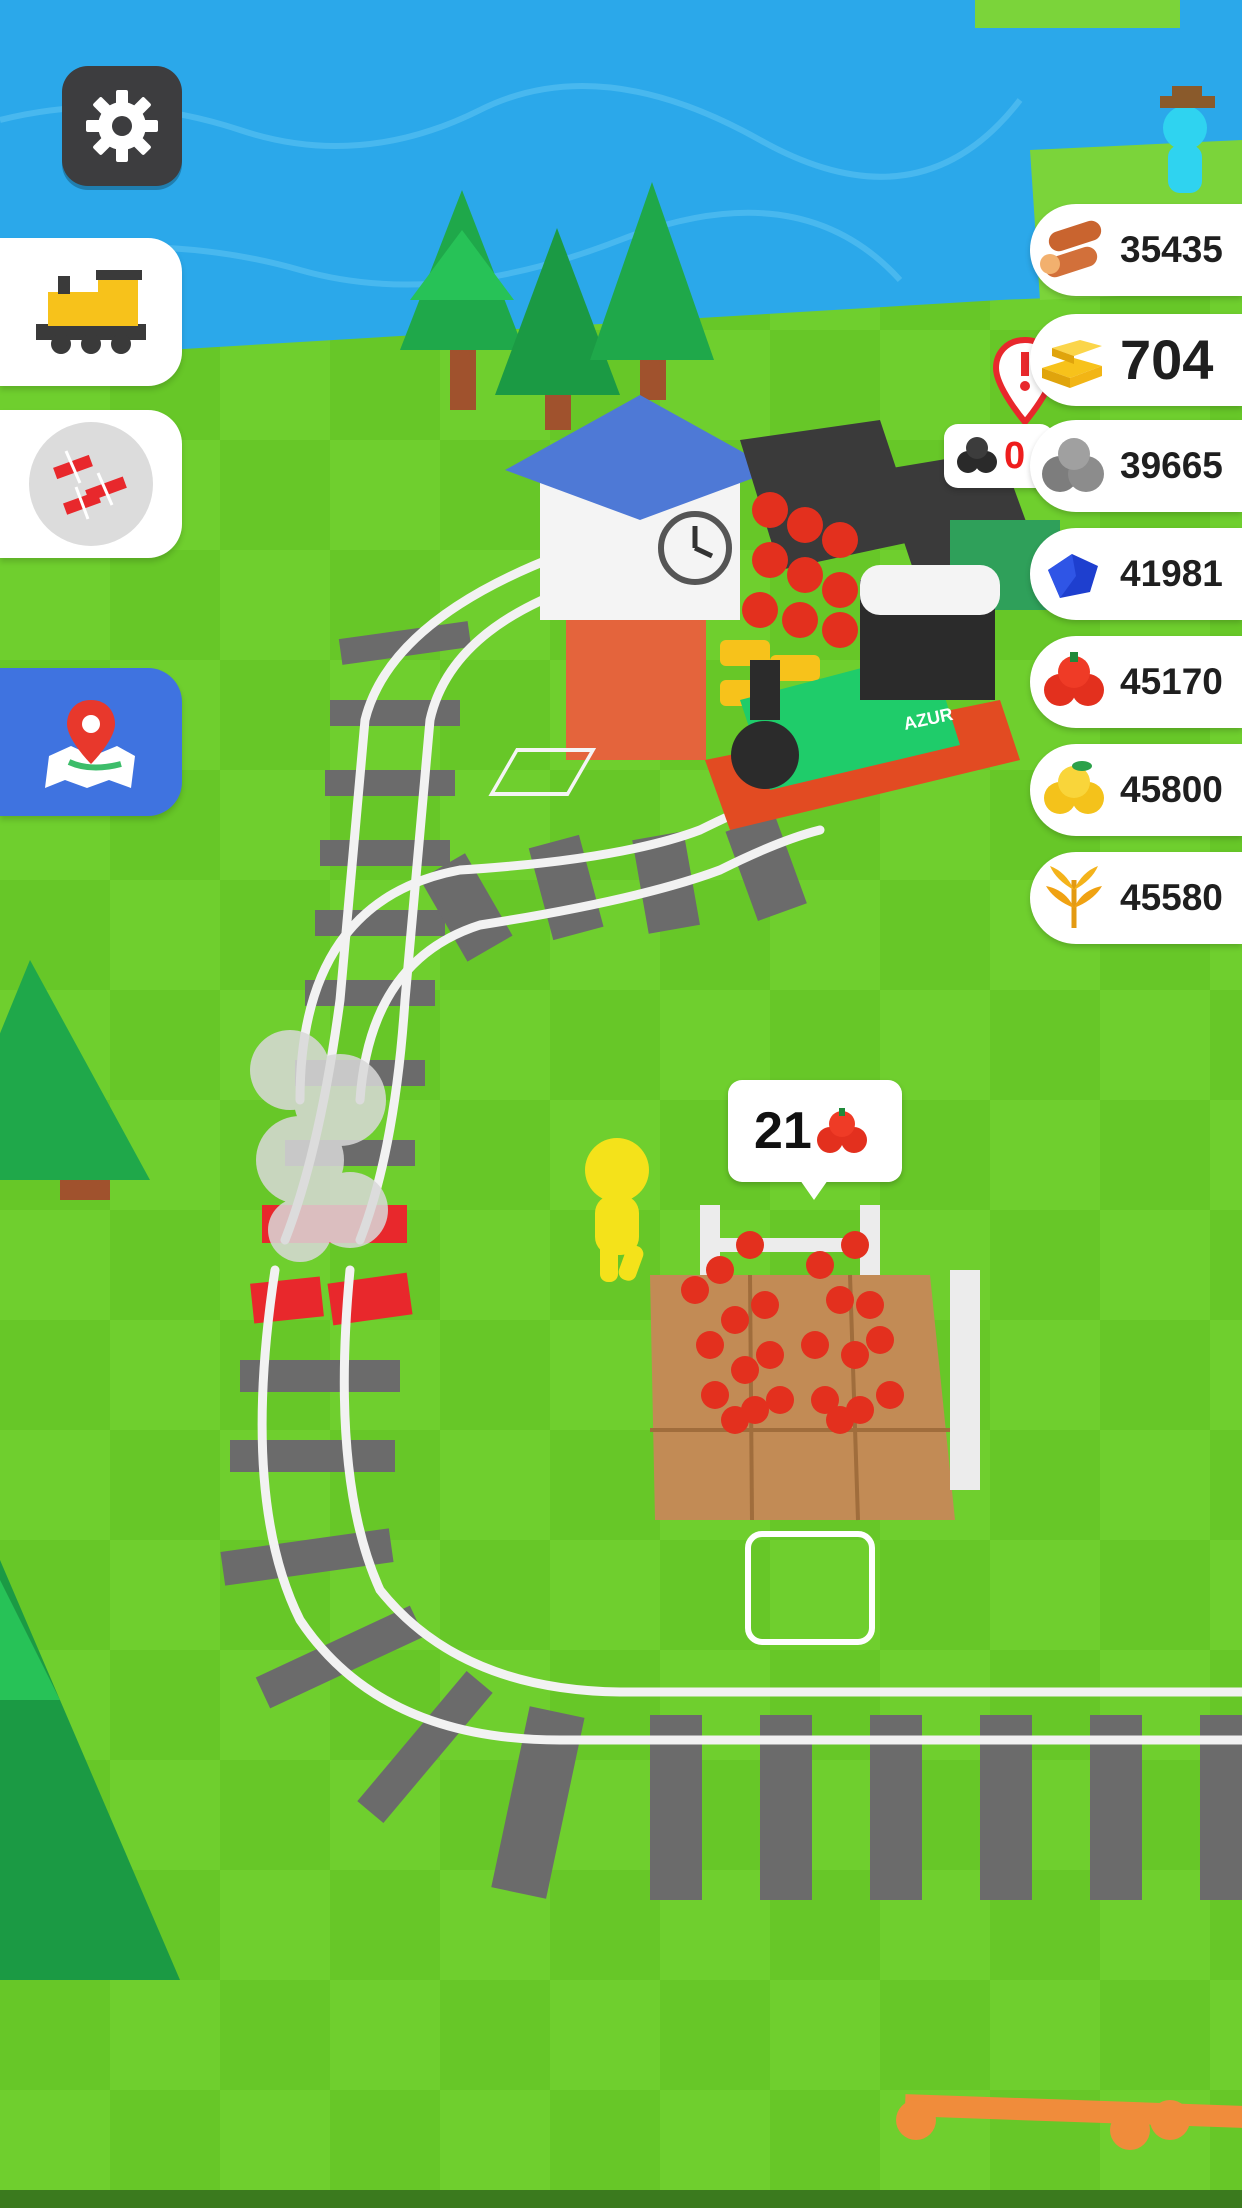 The image size is (1242, 2208). I want to click on wheat-icon, so click(1074, 897).